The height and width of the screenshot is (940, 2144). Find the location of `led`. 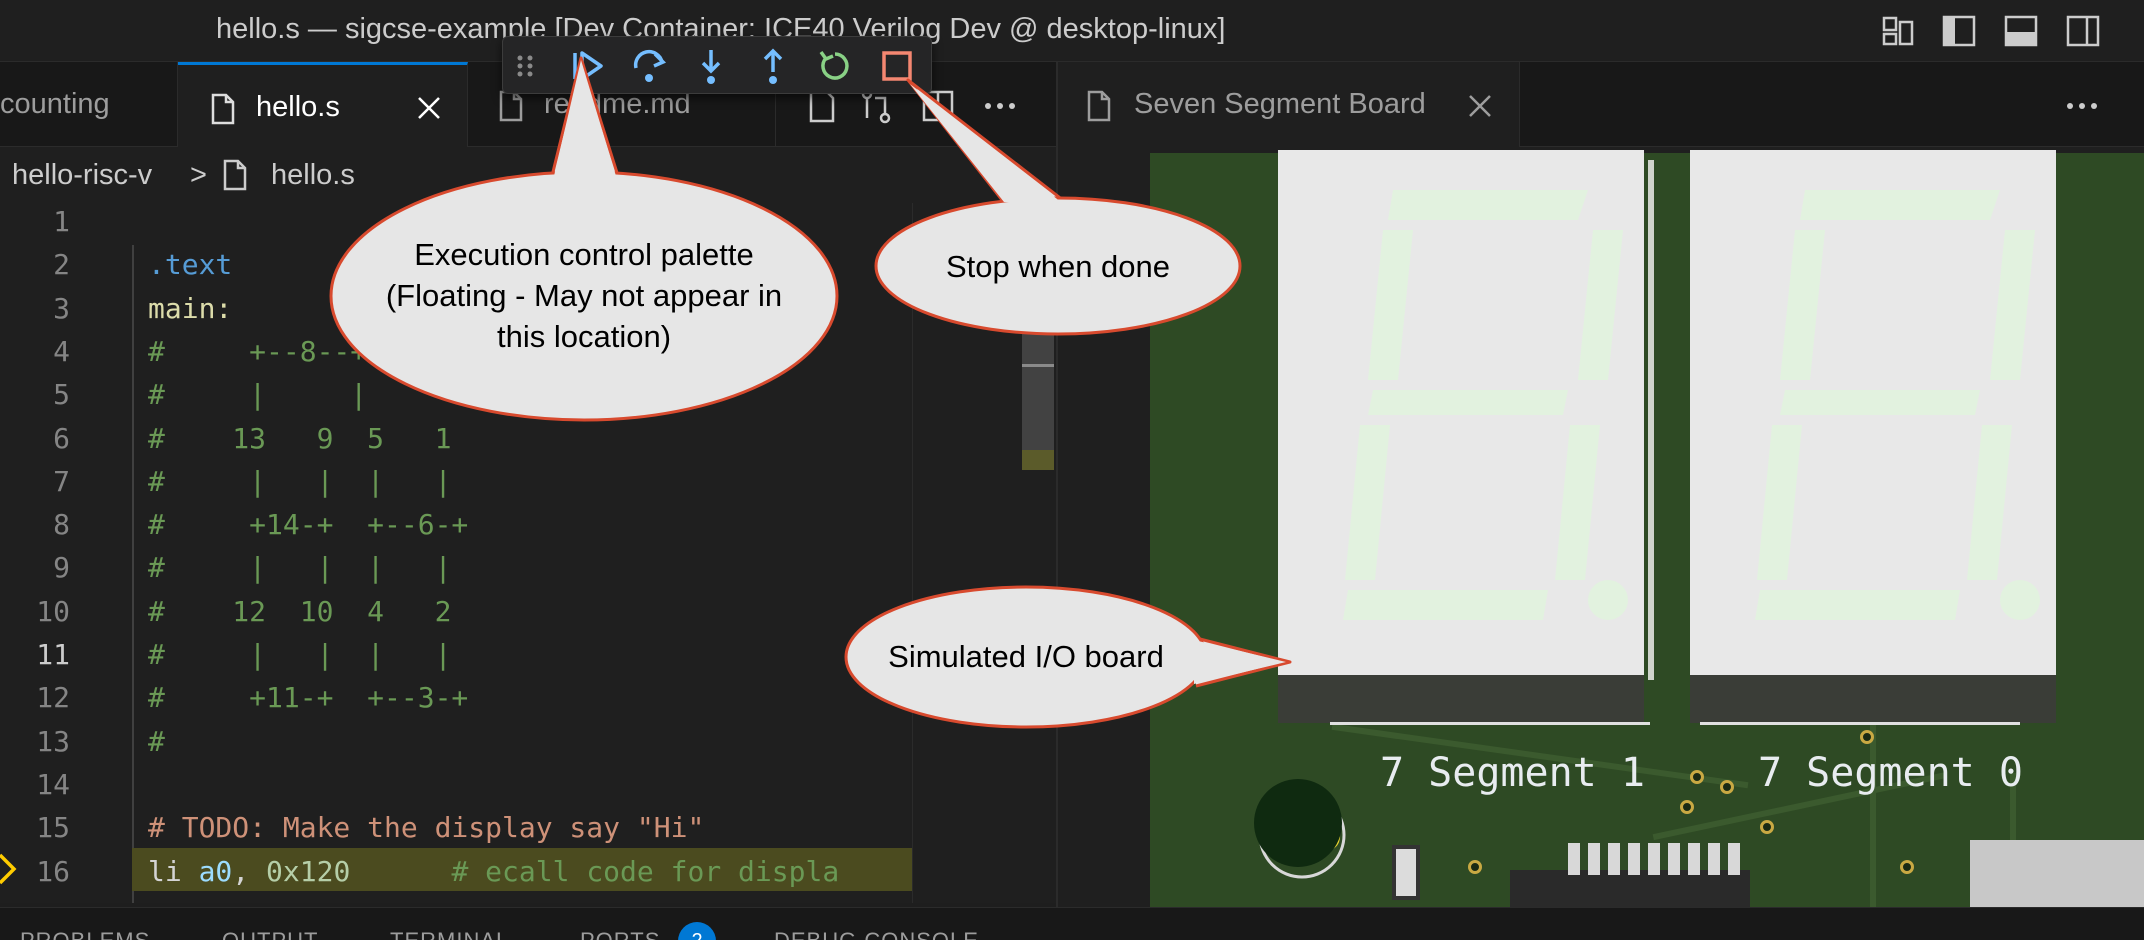

led is located at coordinates (1300, 829).